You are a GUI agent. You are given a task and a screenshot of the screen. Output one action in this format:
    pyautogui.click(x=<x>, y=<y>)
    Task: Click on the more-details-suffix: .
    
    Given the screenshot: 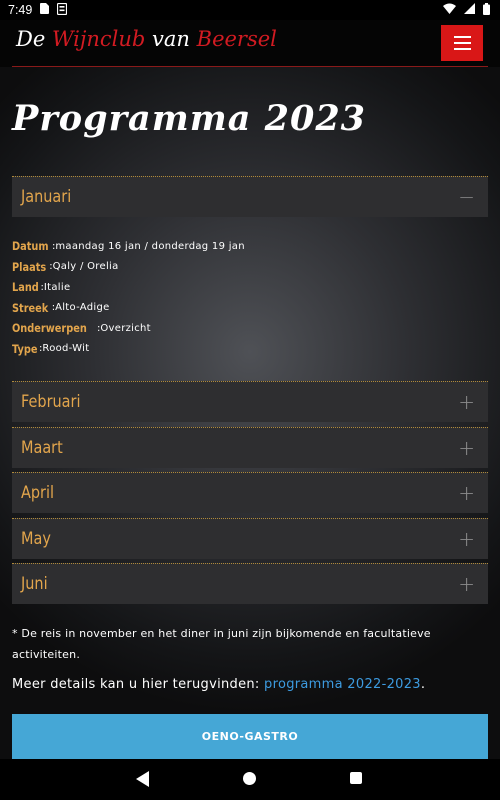 What is the action you would take?
    pyautogui.click(x=423, y=684)
    